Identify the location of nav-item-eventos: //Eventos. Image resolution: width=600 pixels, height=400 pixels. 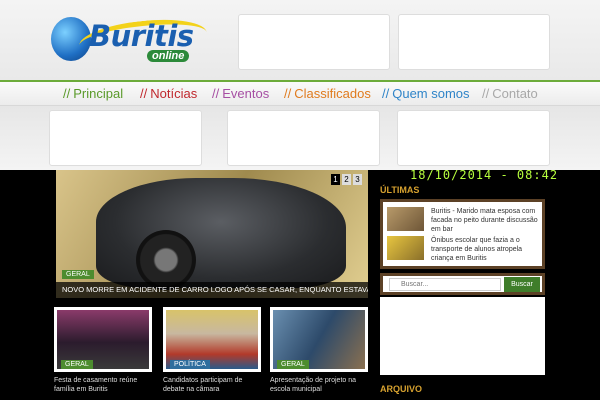
(240, 93).